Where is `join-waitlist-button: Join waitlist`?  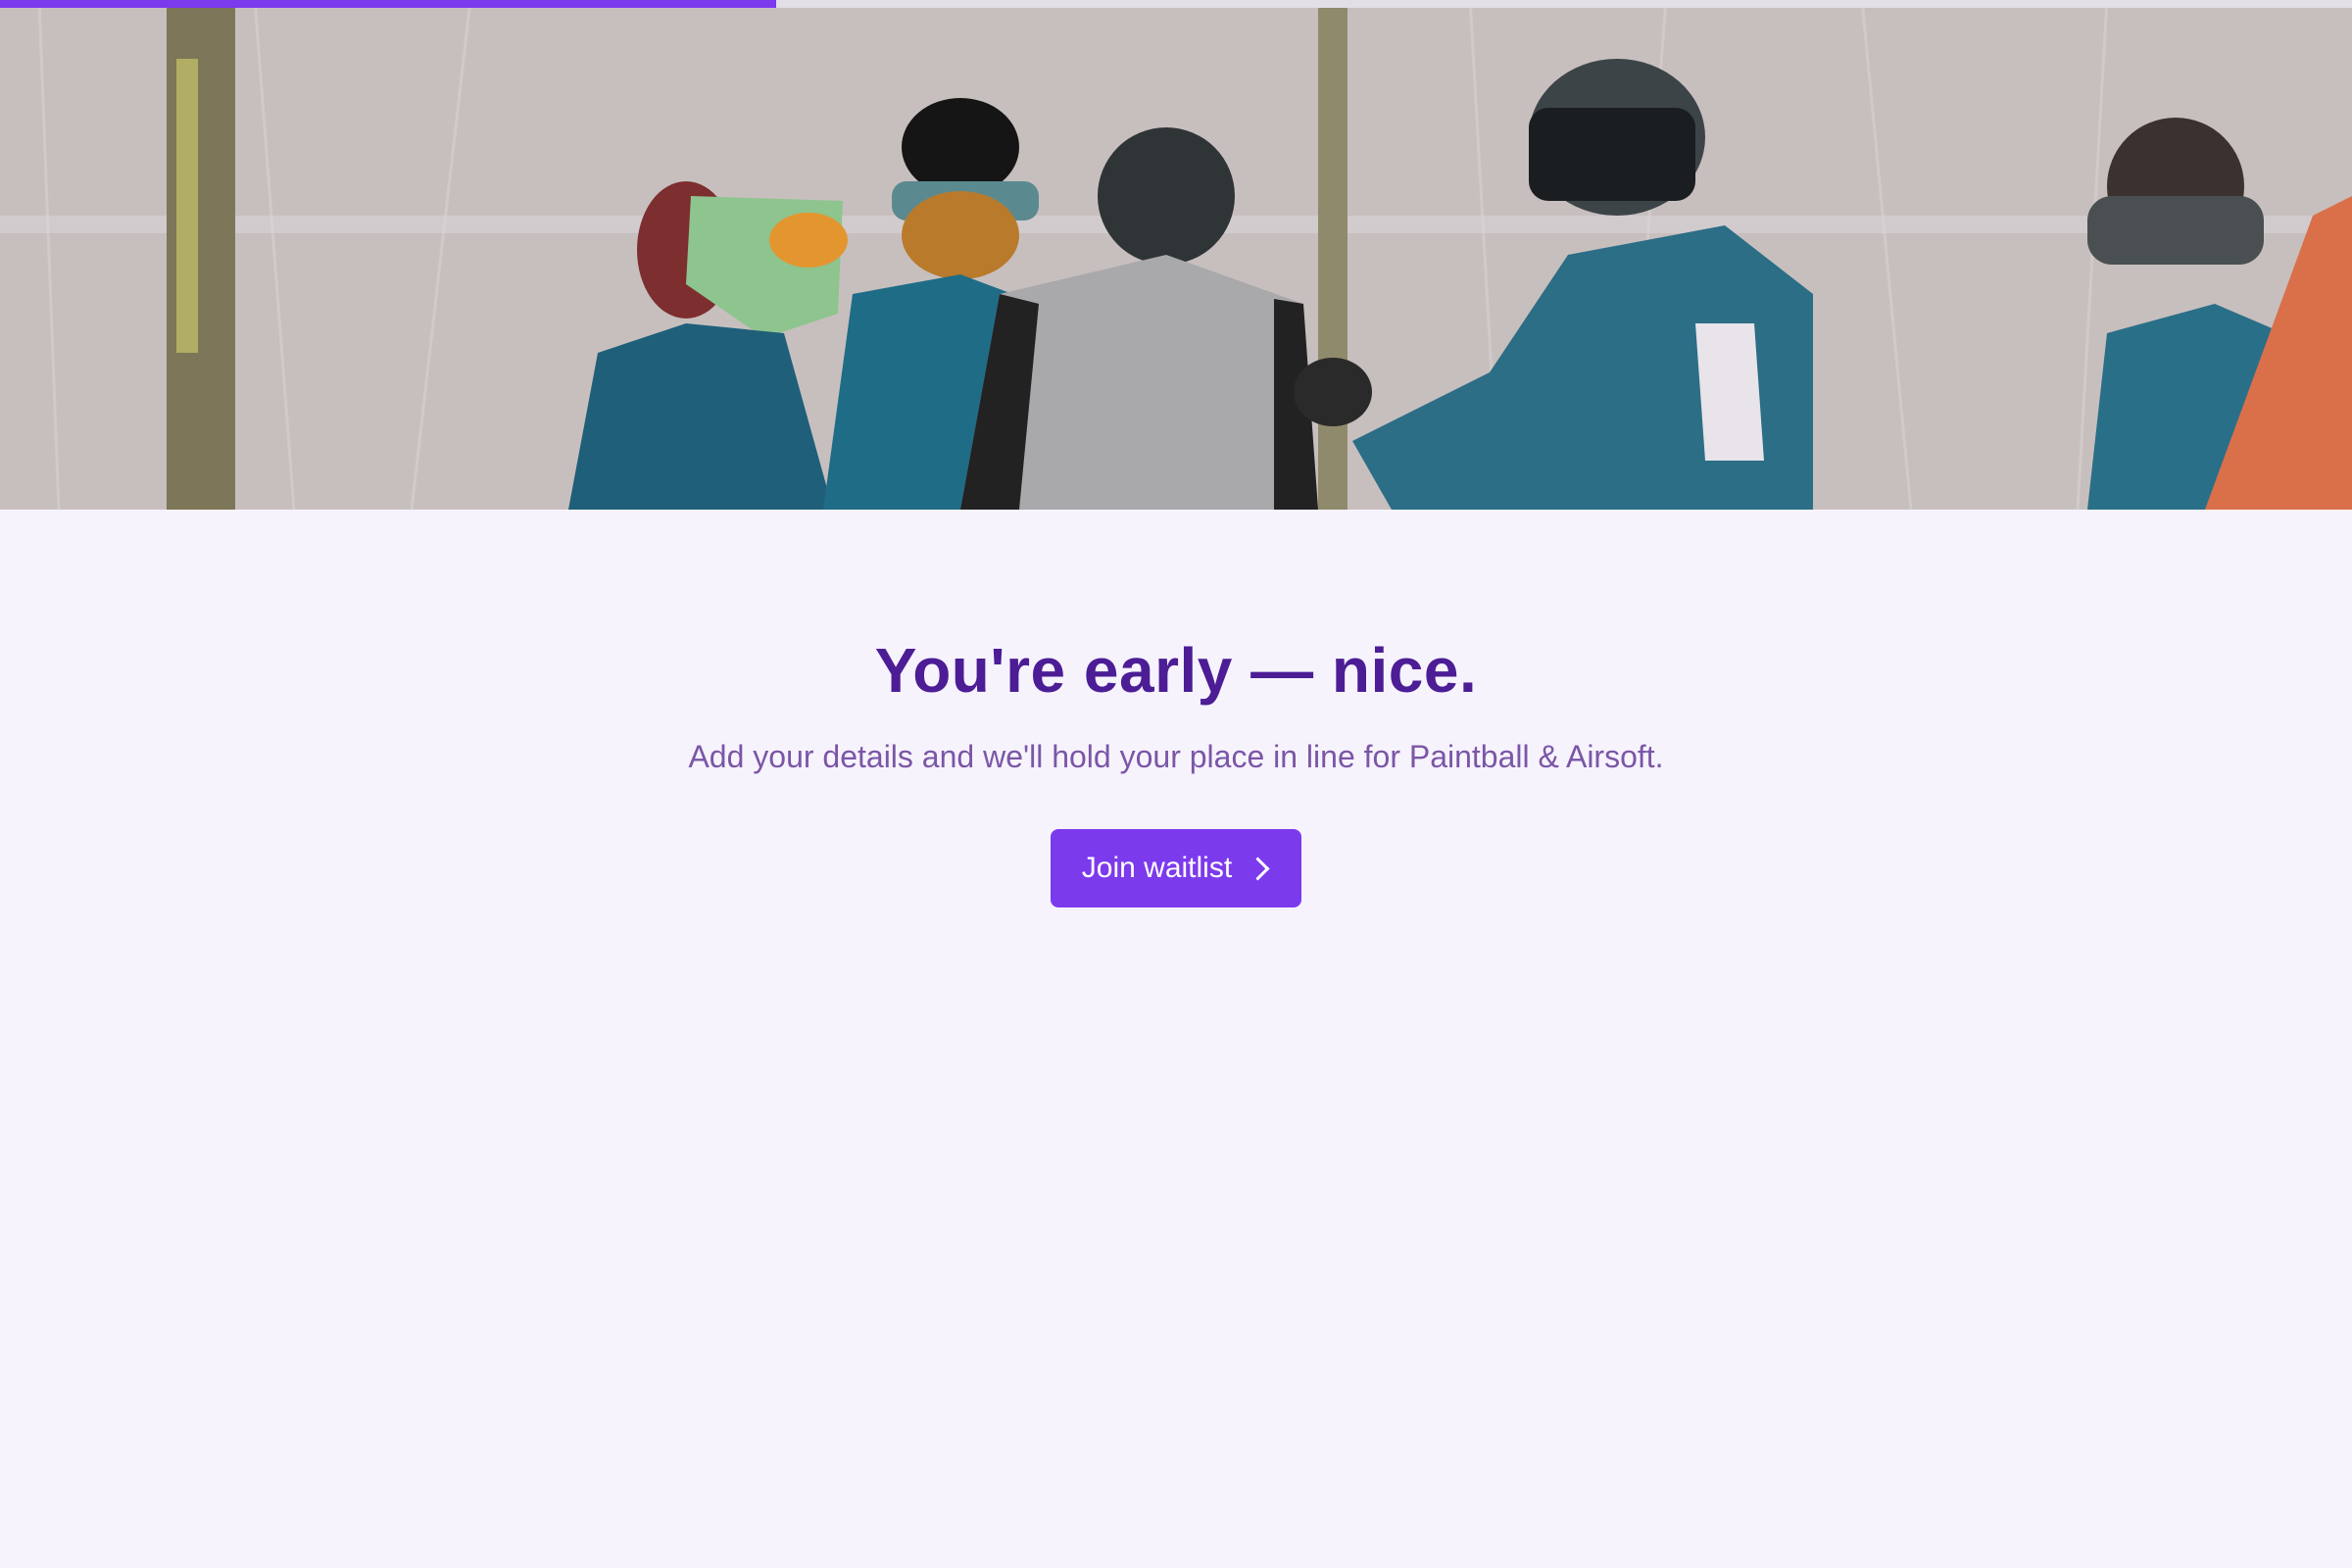 join-waitlist-button: Join waitlist is located at coordinates (1176, 868).